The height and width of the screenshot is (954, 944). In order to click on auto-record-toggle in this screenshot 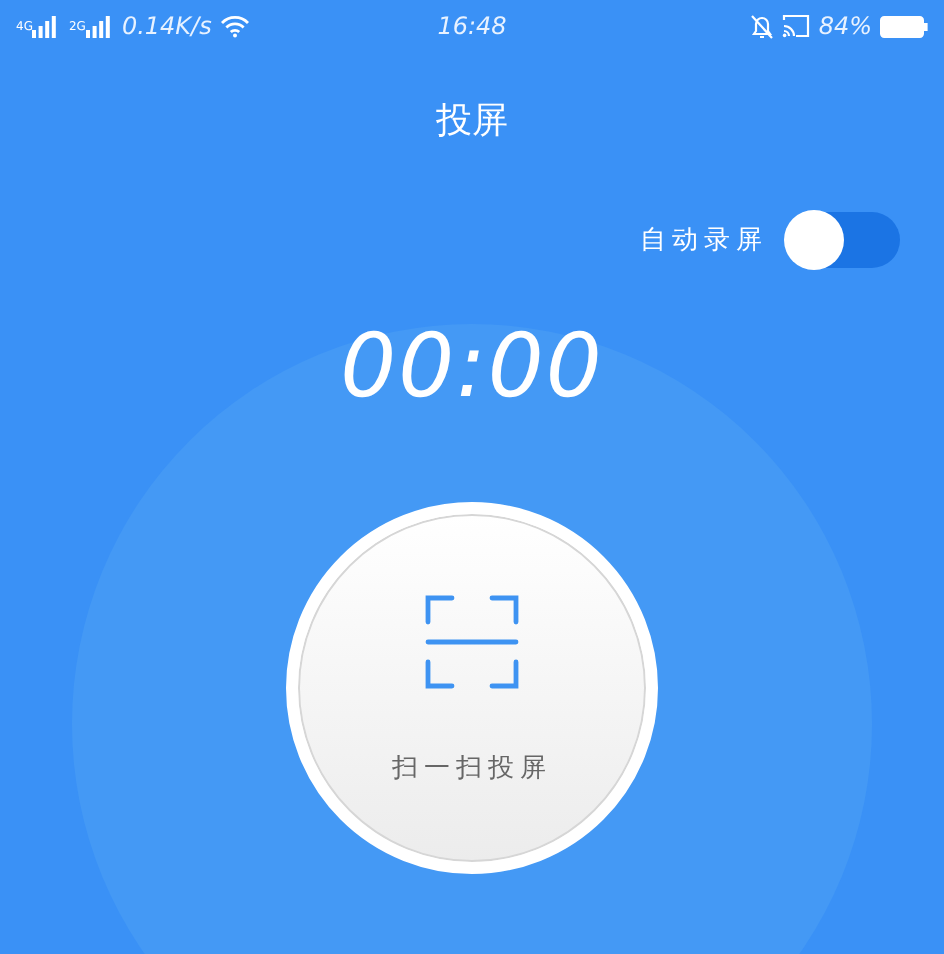, I will do `click(844, 240)`.